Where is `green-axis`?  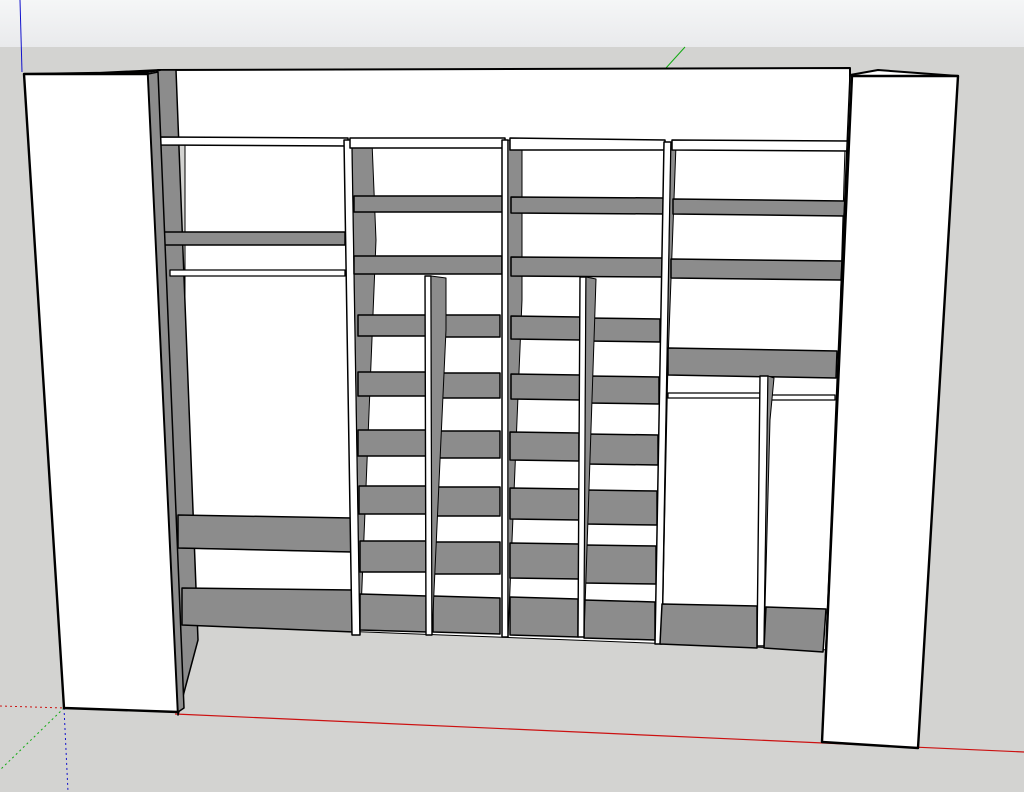
green-axis is located at coordinates (675, 57).